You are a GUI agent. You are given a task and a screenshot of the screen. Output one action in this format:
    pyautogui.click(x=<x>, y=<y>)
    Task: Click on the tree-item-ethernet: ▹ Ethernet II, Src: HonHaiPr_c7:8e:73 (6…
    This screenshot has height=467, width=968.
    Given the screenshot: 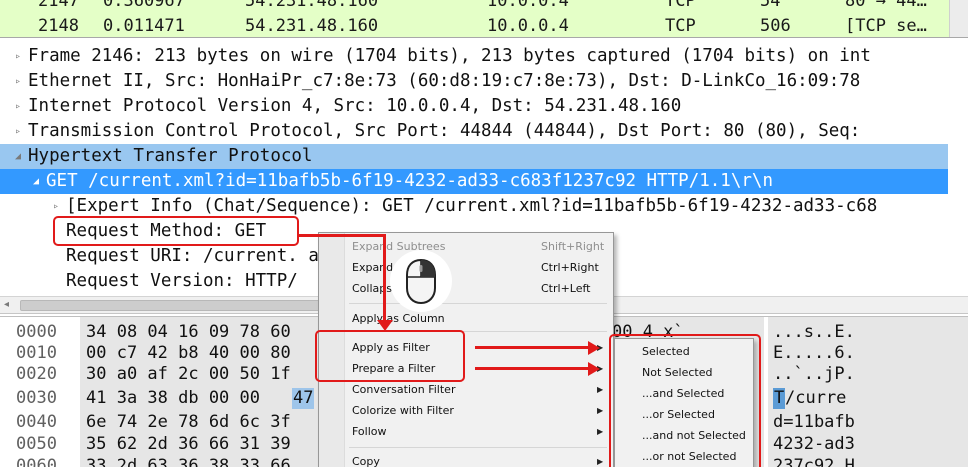 What is the action you would take?
    pyautogui.click(x=474, y=81)
    